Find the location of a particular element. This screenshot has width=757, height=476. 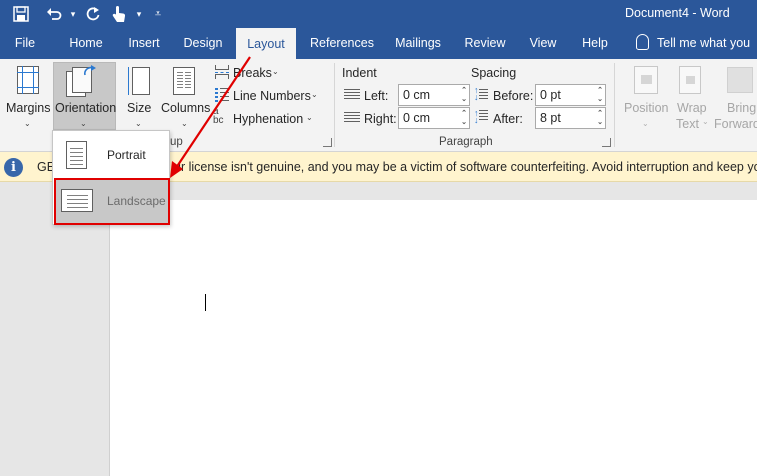

wrap-text-icon is located at coordinates (690, 80).